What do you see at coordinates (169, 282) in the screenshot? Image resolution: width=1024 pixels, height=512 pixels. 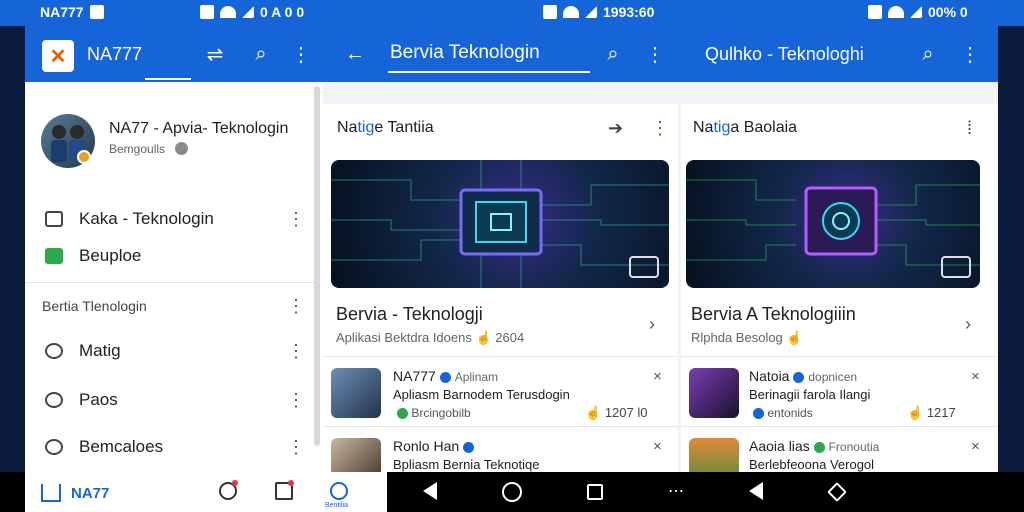 I see `drawer-divider` at bounding box center [169, 282].